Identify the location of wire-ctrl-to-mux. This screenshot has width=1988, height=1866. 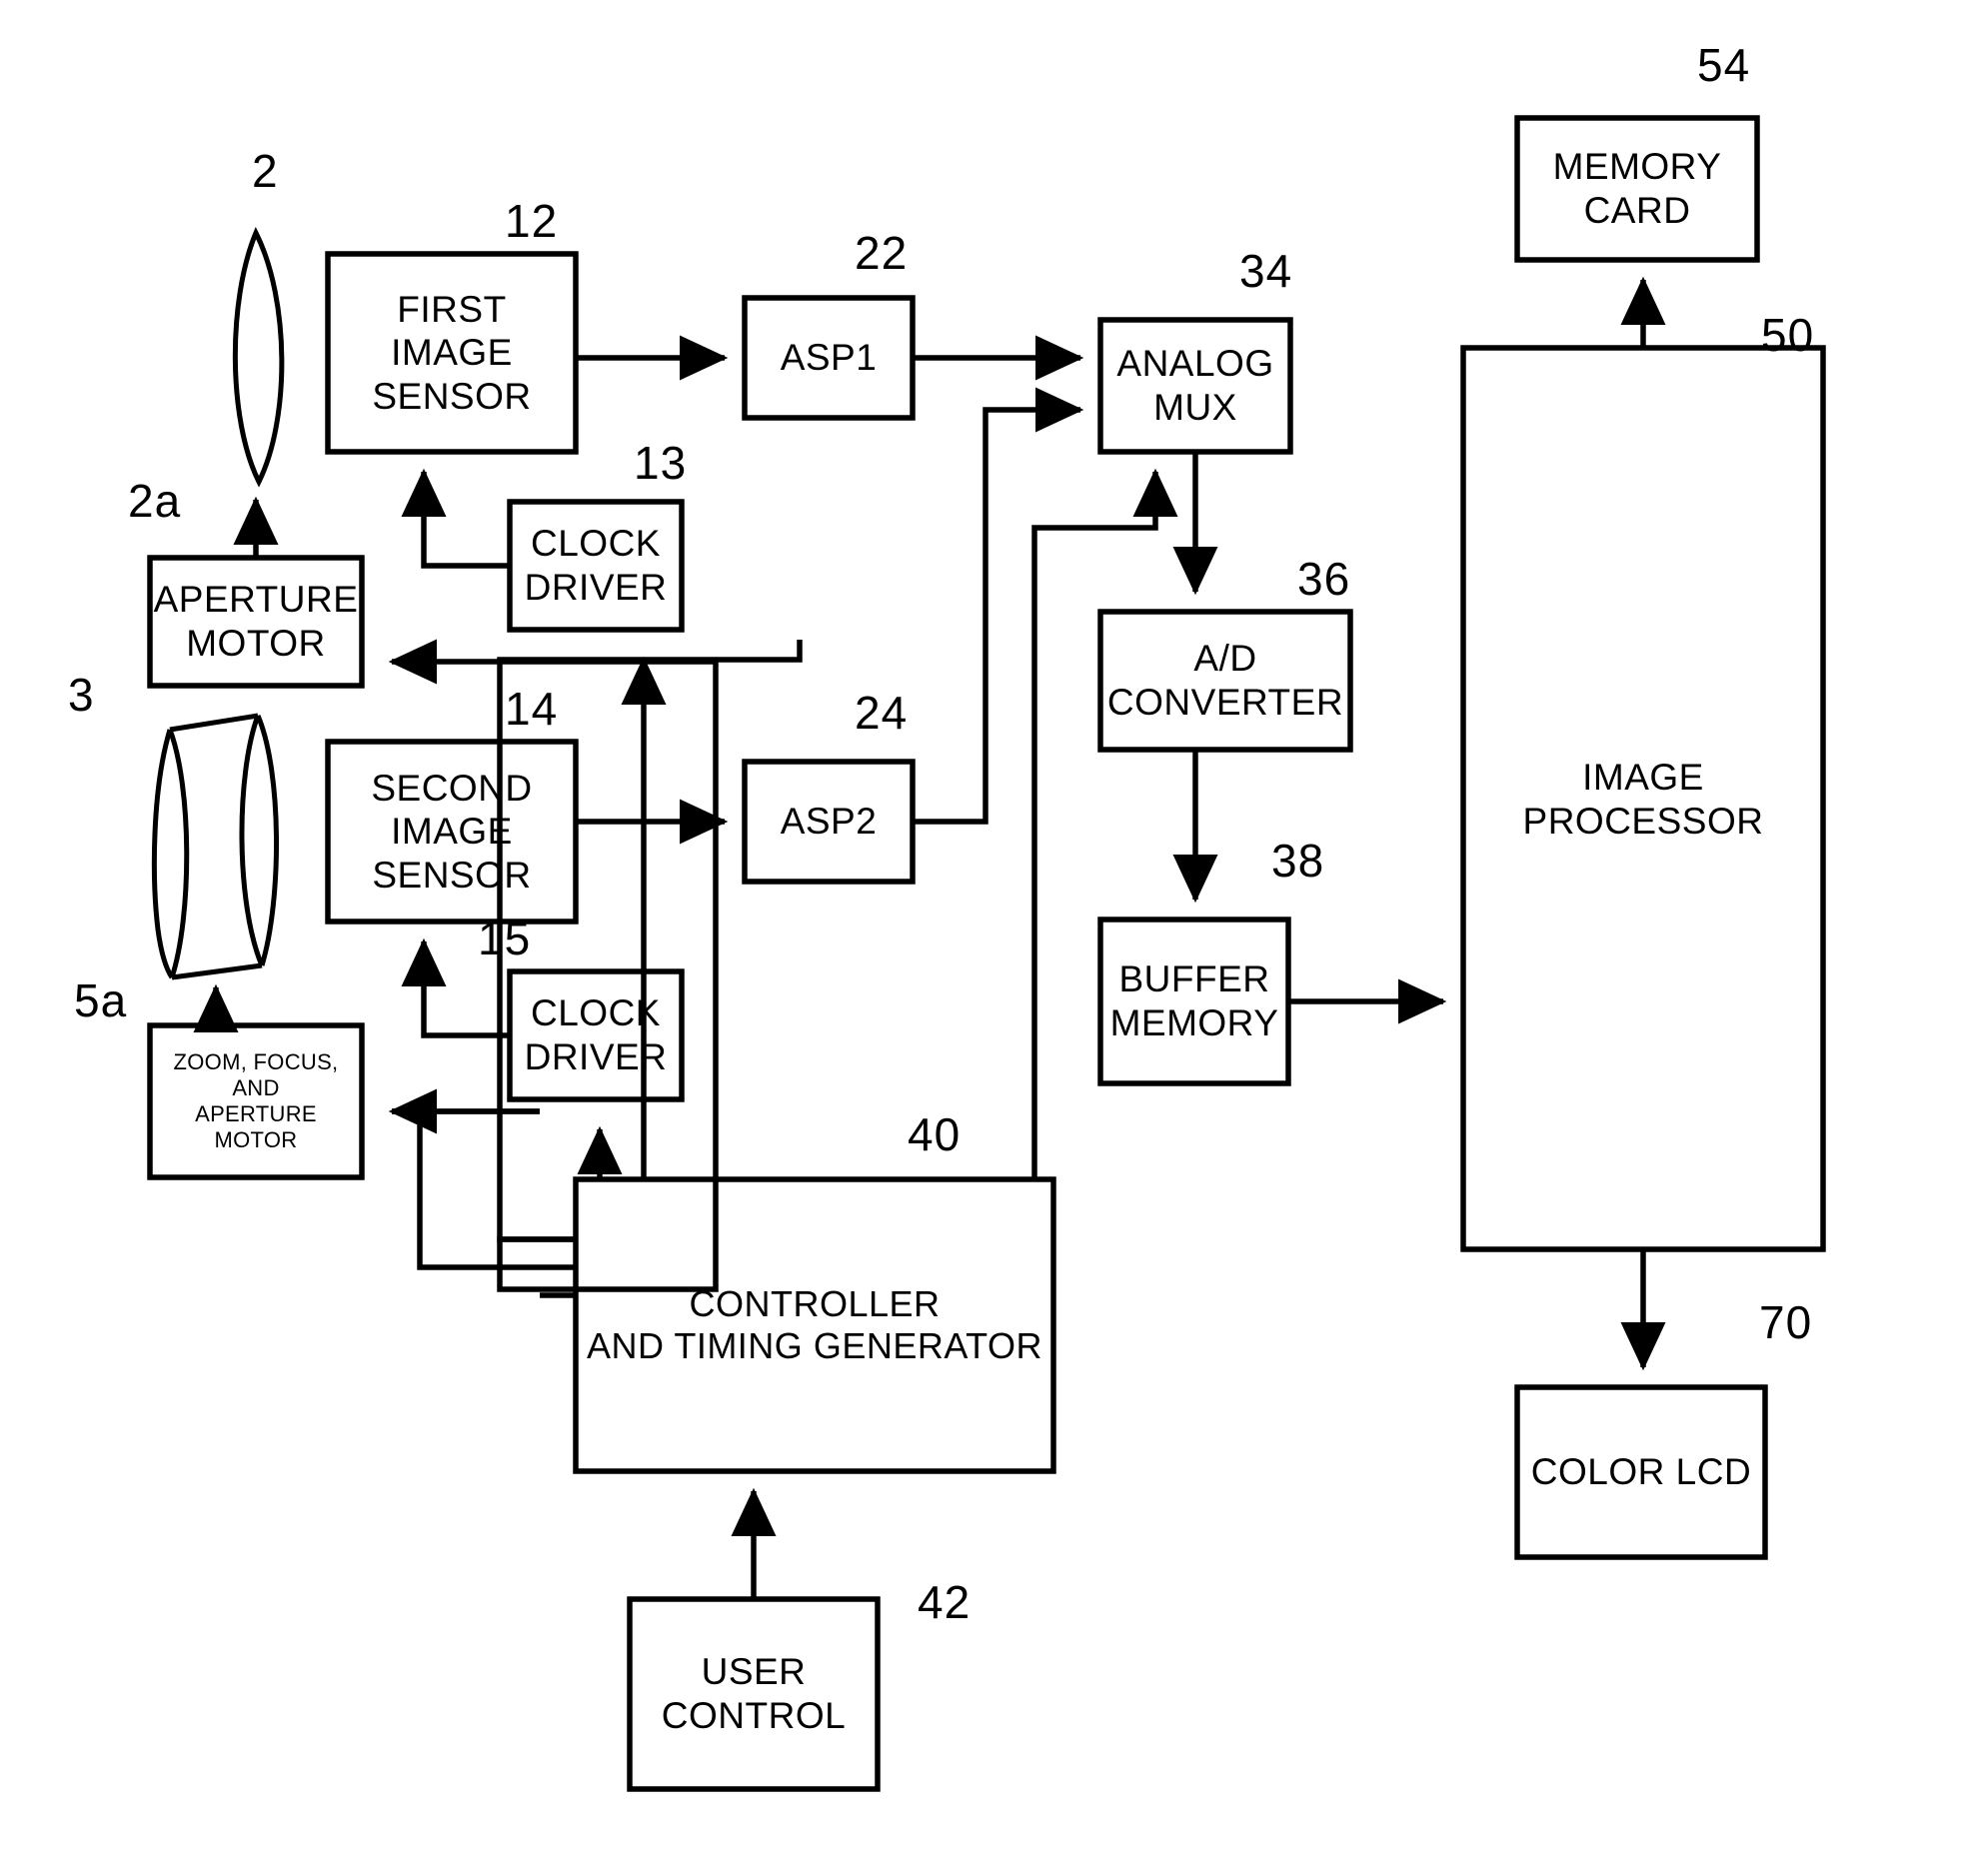
(1104, 823).